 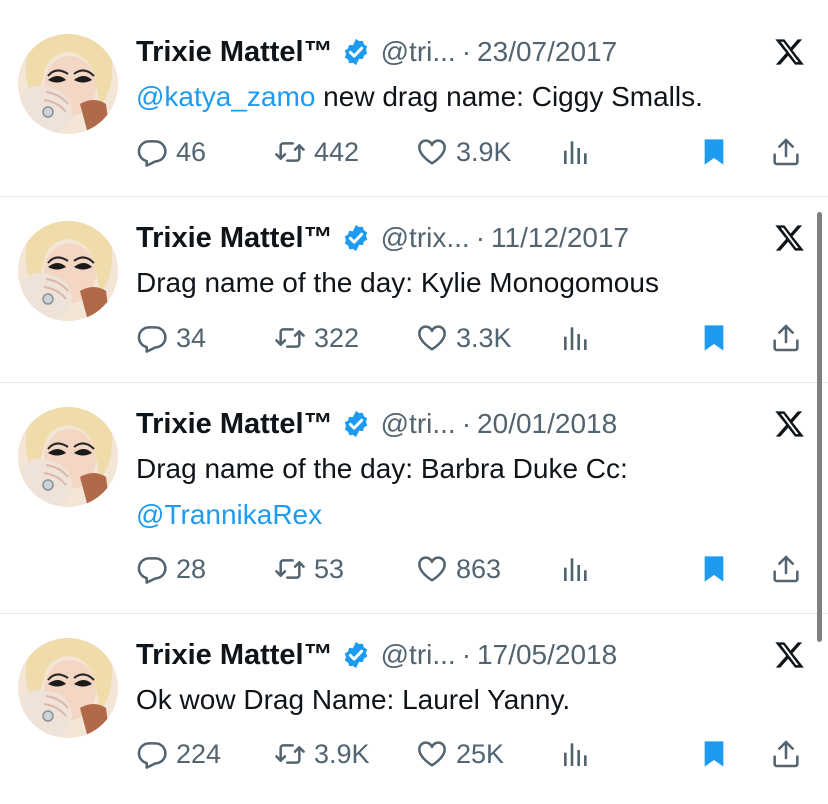 I want to click on like-button: 3.9K, so click(x=464, y=152).